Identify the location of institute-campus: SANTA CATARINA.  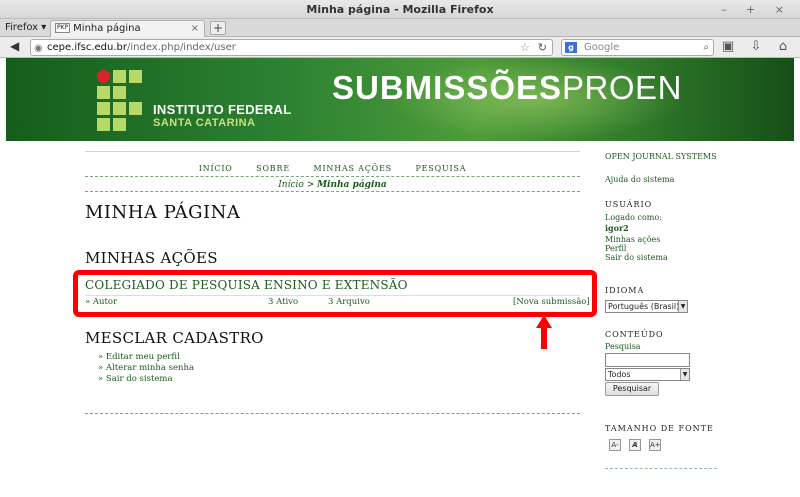
(204, 123).